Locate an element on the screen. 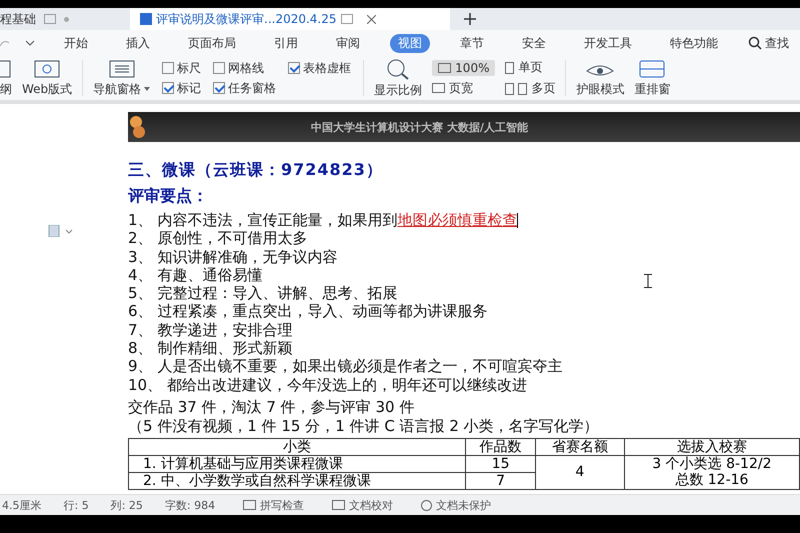  close-icon is located at coordinates (371, 19).